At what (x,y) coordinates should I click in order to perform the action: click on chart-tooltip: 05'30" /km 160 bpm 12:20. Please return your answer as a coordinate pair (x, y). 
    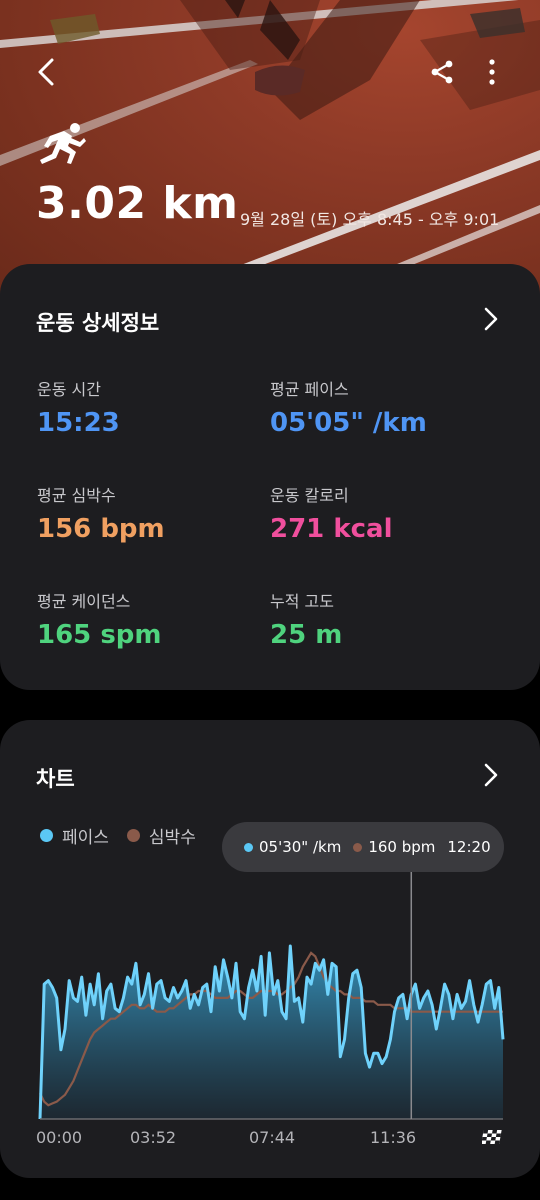
    Looking at the image, I should click on (363, 847).